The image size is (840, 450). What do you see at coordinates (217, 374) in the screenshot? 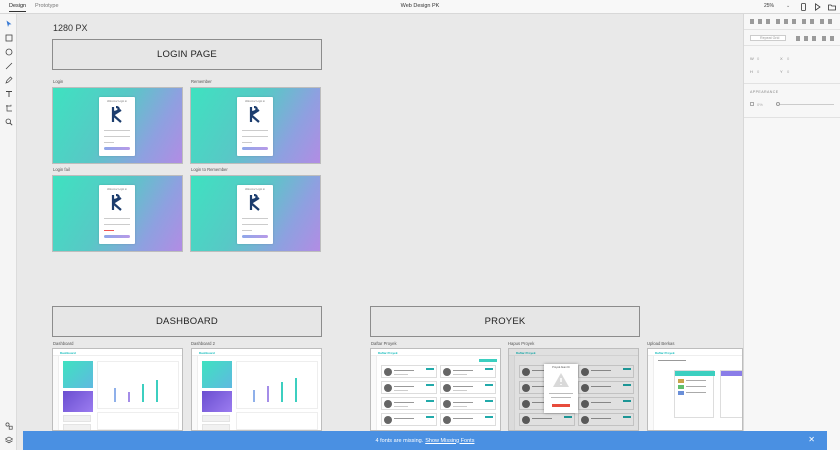
I see `calendar-widget` at bounding box center [217, 374].